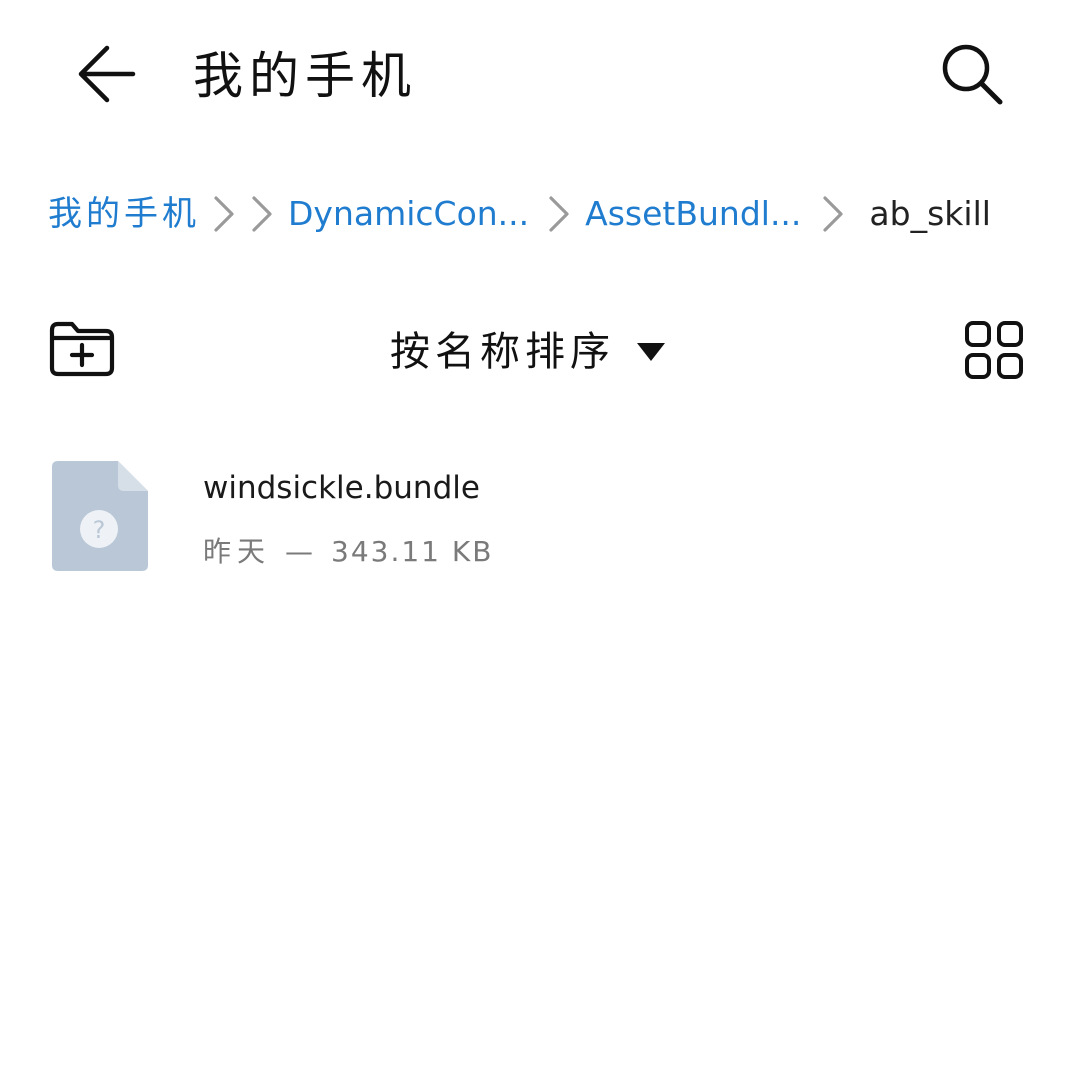  I want to click on breadcrumb-item-current: ab_skill, so click(930, 213).